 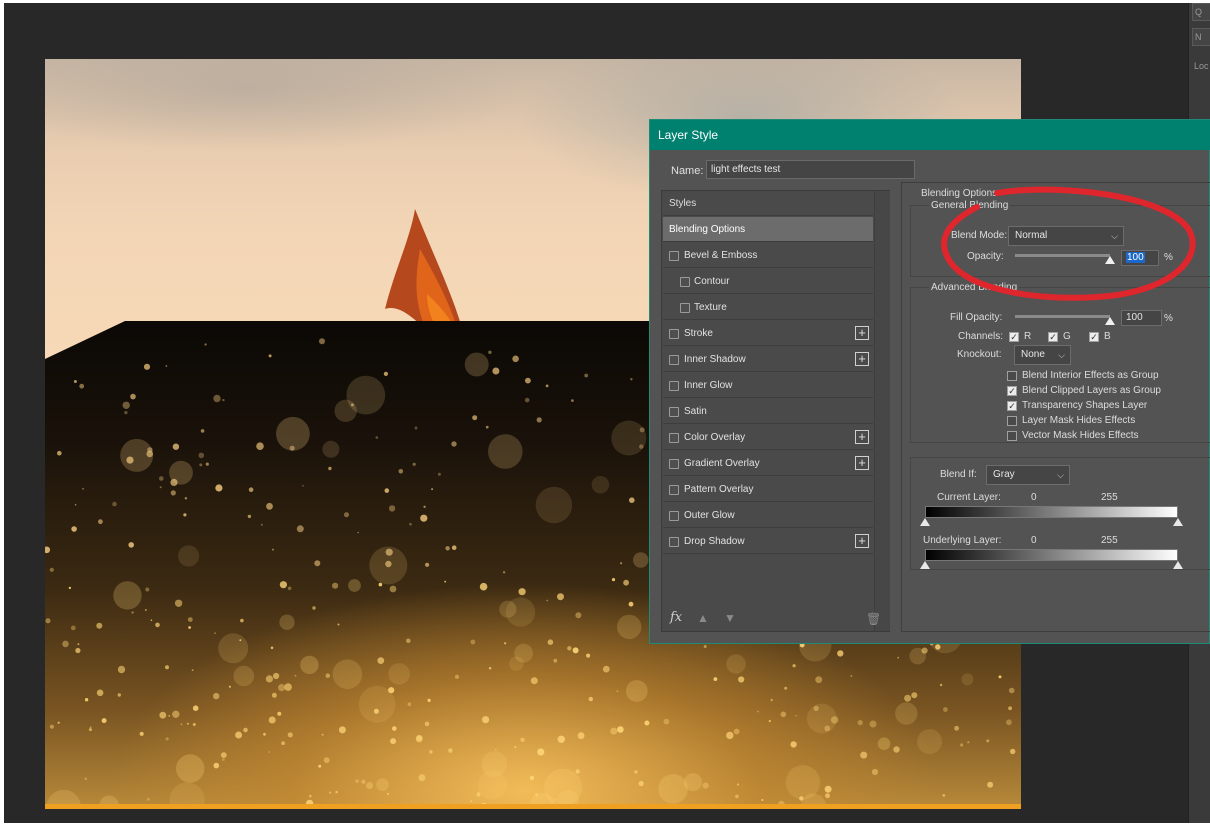 What do you see at coordinates (768, 333) in the screenshot?
I see `style-item: Stroke +` at bounding box center [768, 333].